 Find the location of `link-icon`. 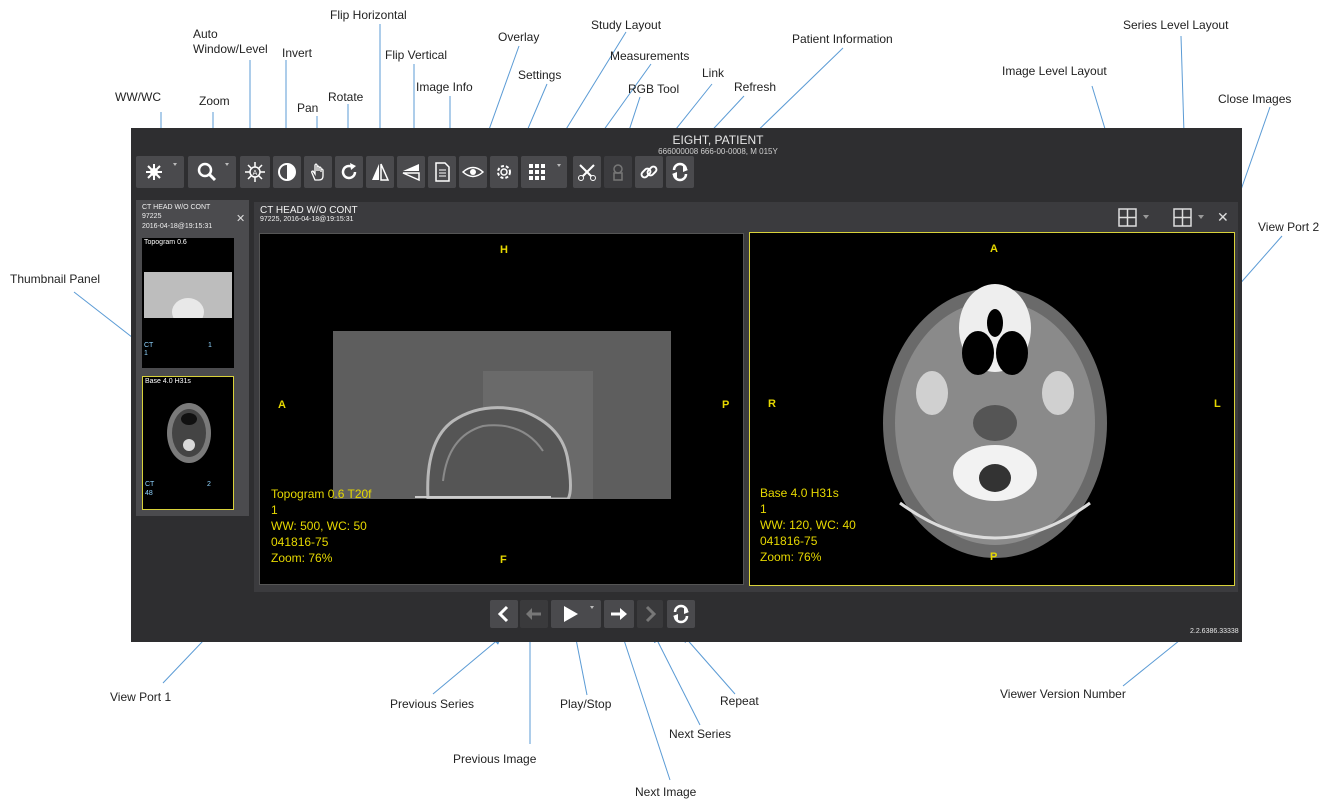

link-icon is located at coordinates (649, 172).